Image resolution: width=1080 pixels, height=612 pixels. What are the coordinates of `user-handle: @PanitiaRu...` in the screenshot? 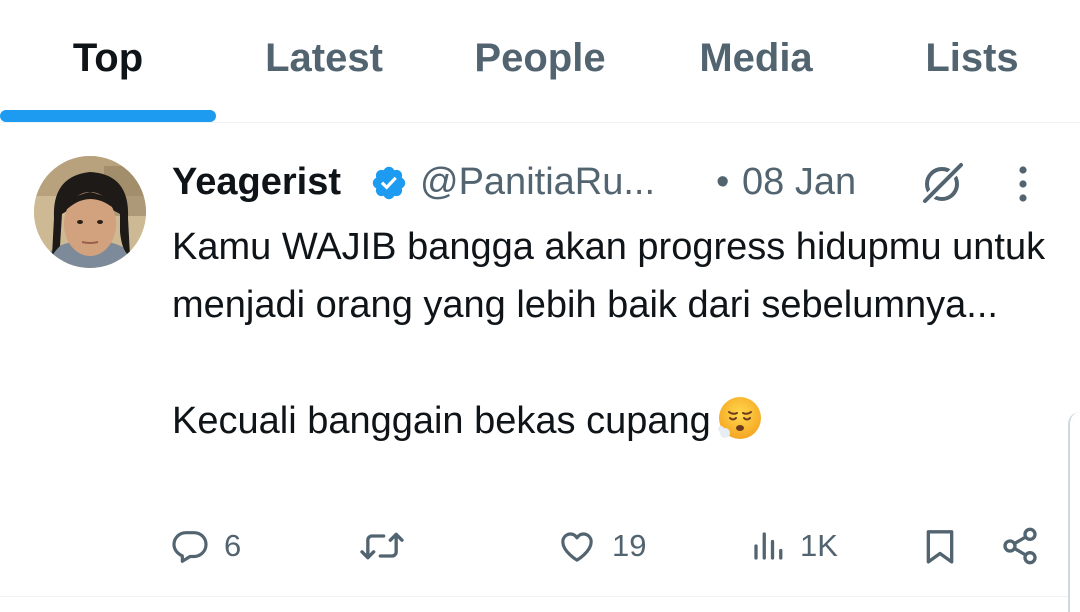 It's located at (537, 182).